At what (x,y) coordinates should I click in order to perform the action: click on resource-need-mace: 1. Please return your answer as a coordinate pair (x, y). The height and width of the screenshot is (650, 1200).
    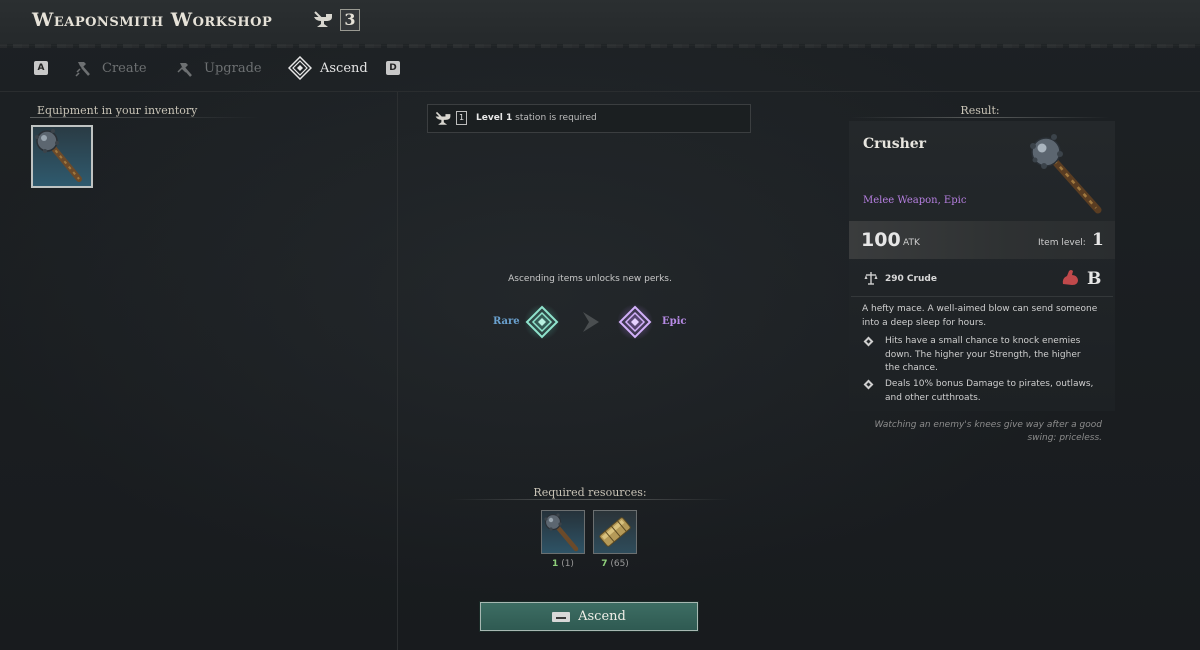
    Looking at the image, I should click on (555, 564).